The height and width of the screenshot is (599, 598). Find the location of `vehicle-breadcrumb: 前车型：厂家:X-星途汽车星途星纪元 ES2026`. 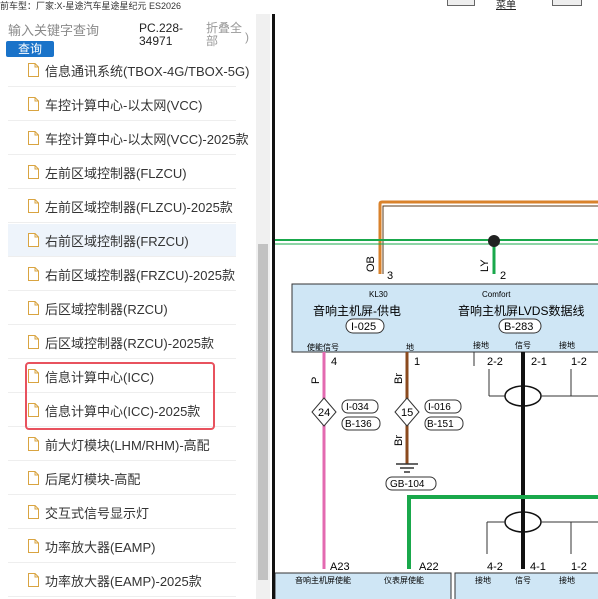

vehicle-breadcrumb: 前车型：厂家:X-星途汽车星途星纪元 ES2026 is located at coordinates (91, 6).